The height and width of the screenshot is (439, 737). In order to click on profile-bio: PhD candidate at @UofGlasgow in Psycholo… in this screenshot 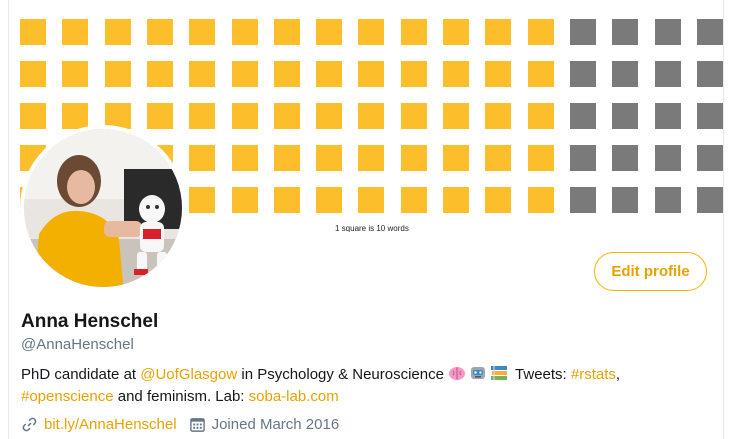, I will do `click(351, 386)`.